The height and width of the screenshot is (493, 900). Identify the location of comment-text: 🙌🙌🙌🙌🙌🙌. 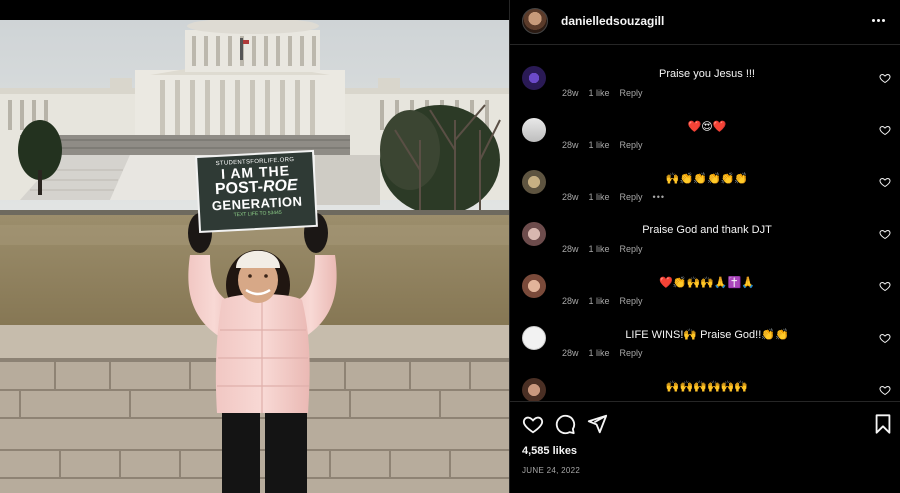
(707, 387).